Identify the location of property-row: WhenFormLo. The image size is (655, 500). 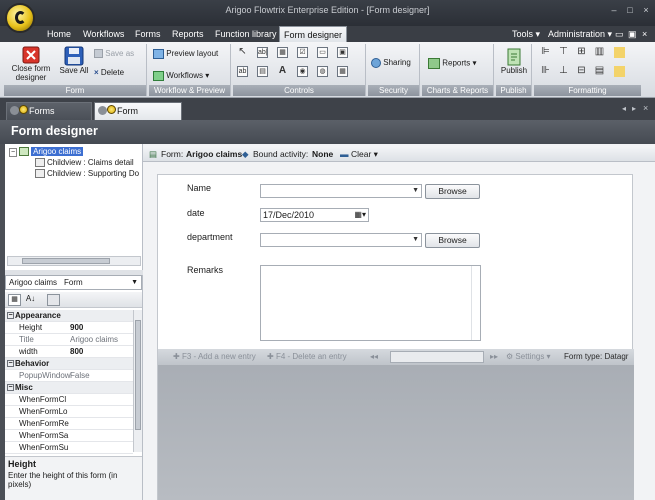
(69, 412).